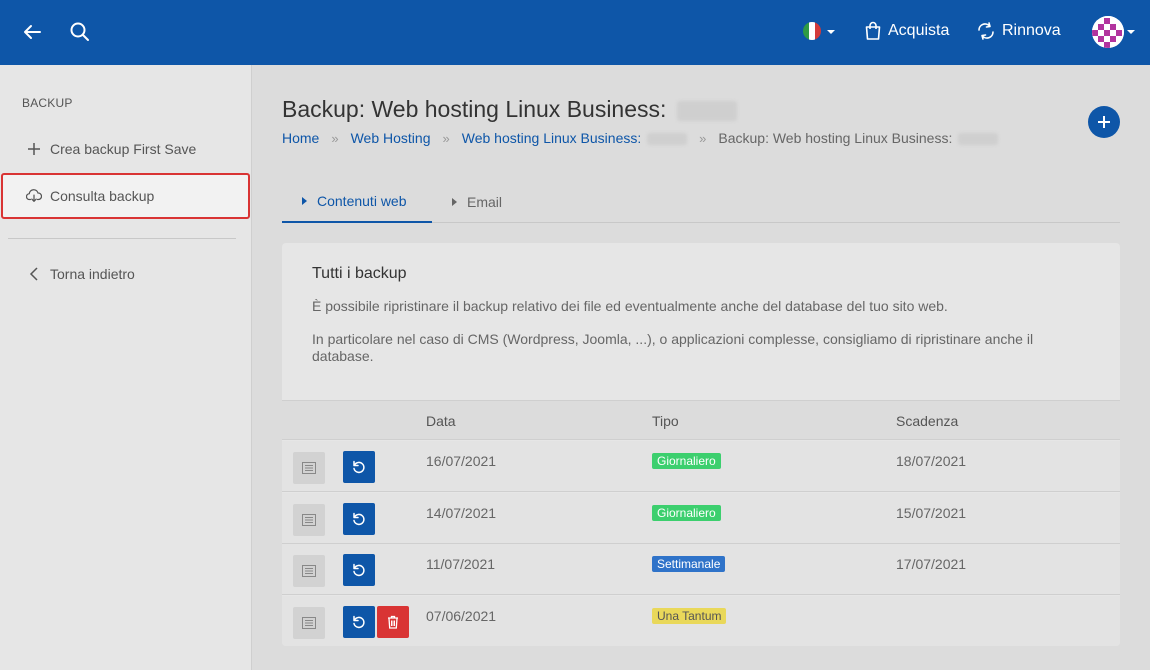  Describe the element at coordinates (32, 32) in the screenshot. I see `back-arrow-icon` at that location.